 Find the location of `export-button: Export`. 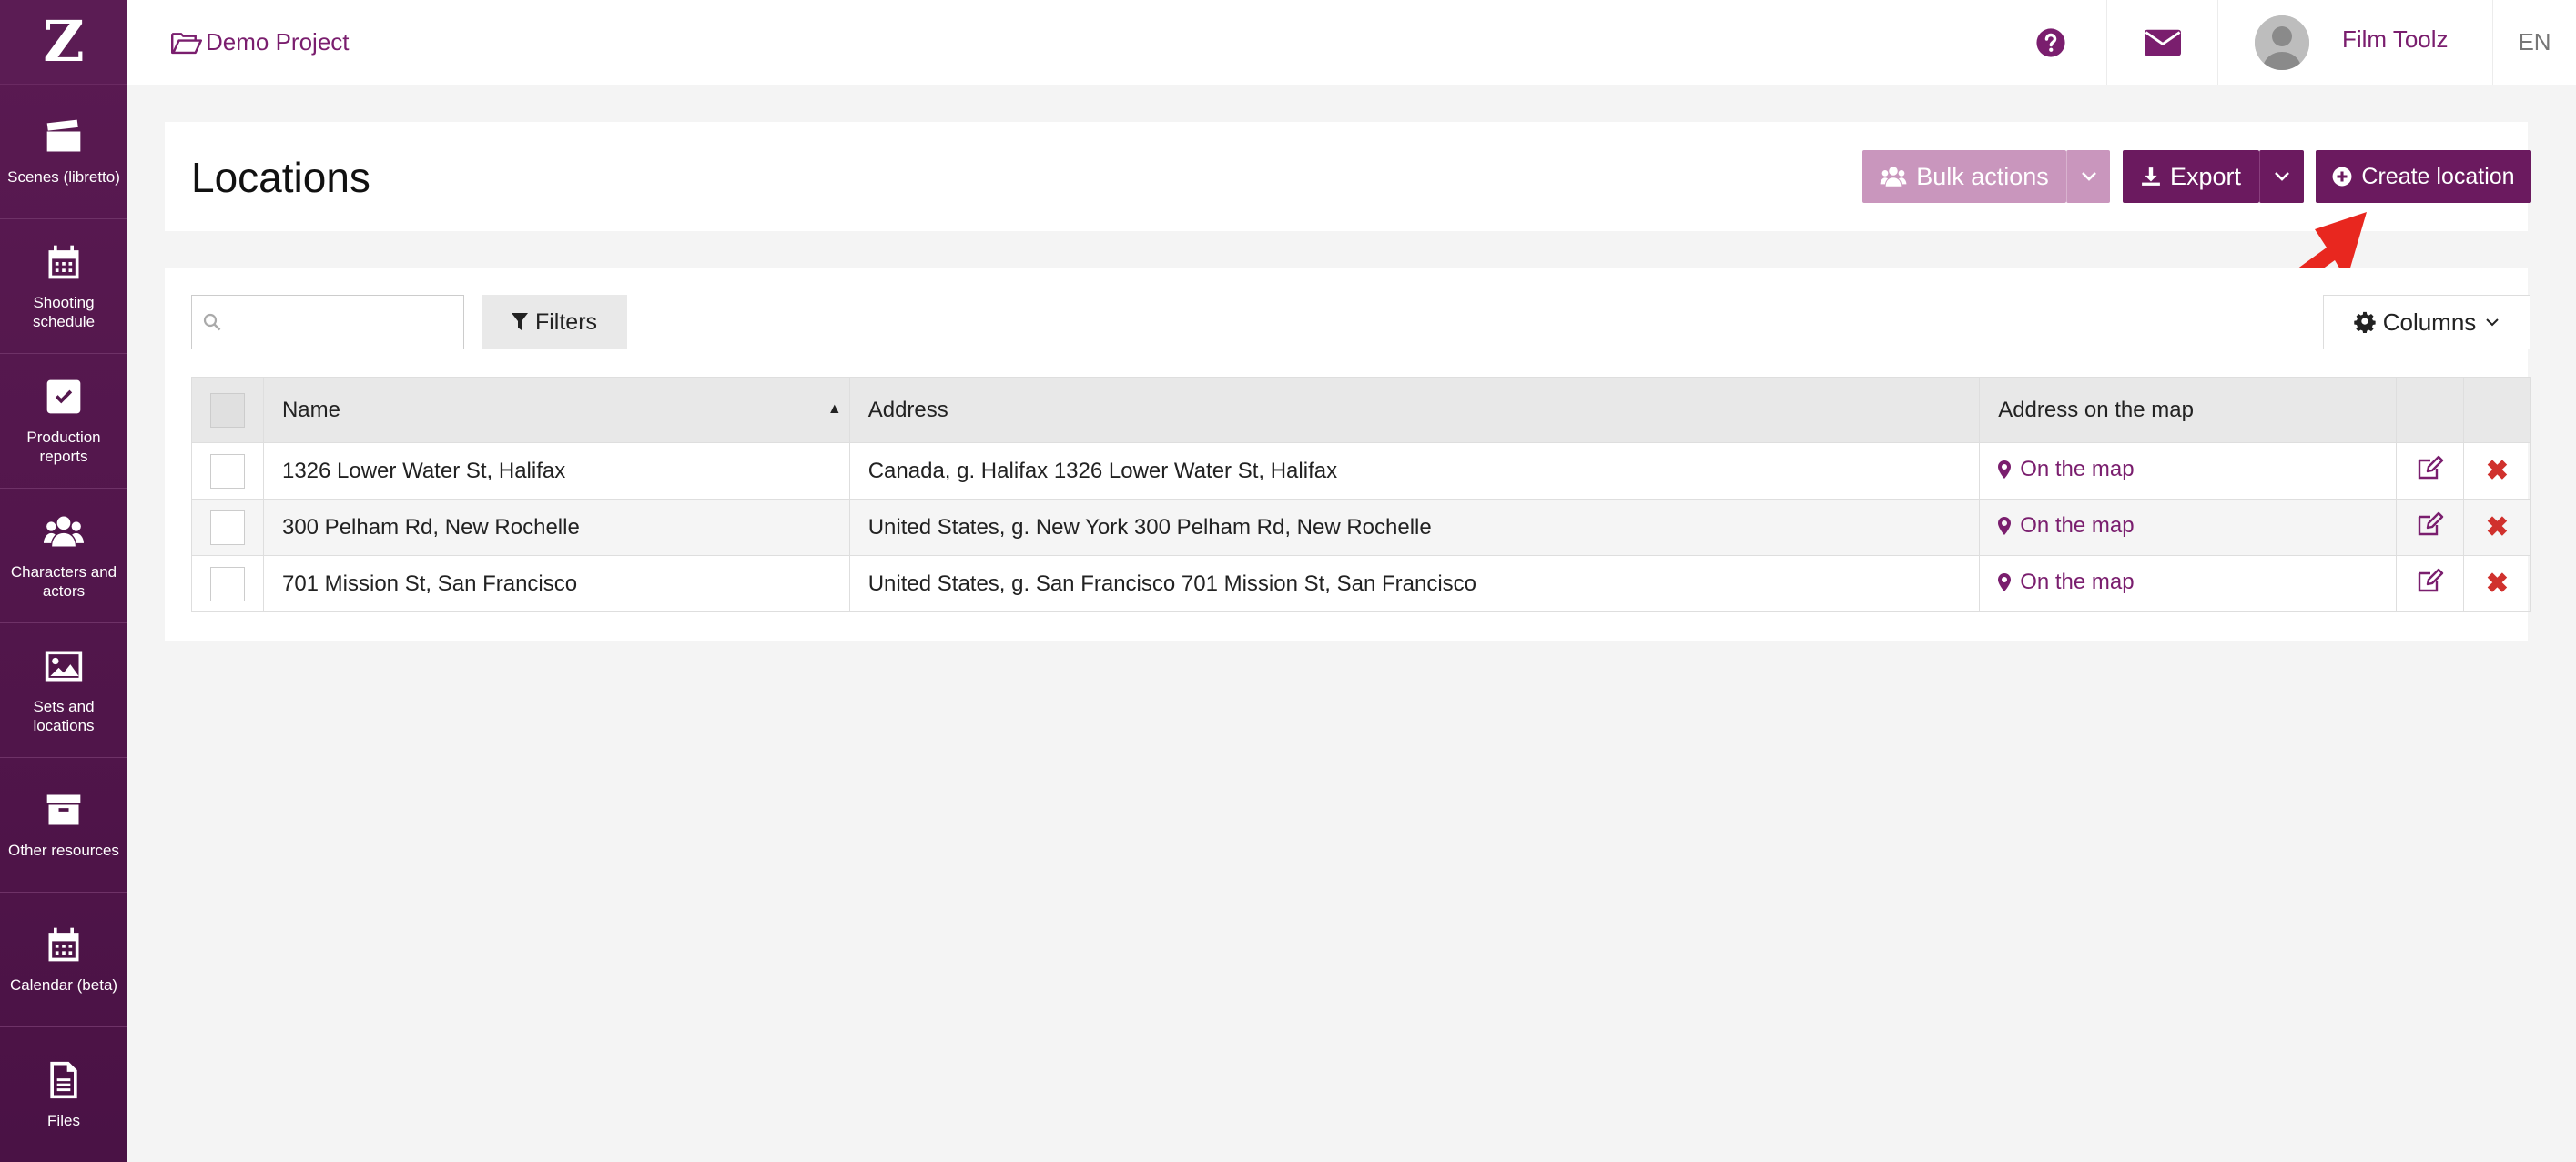

export-button: Export is located at coordinates (2191, 176).